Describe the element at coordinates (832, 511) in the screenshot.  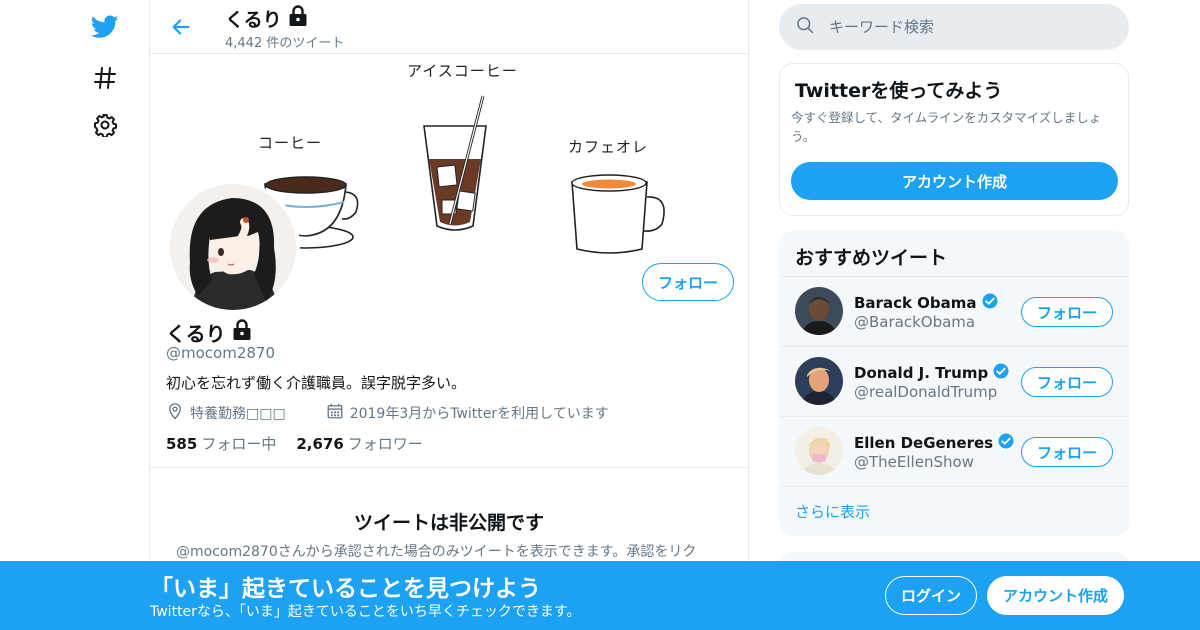
I see `show-more-link: さらに表示` at that location.